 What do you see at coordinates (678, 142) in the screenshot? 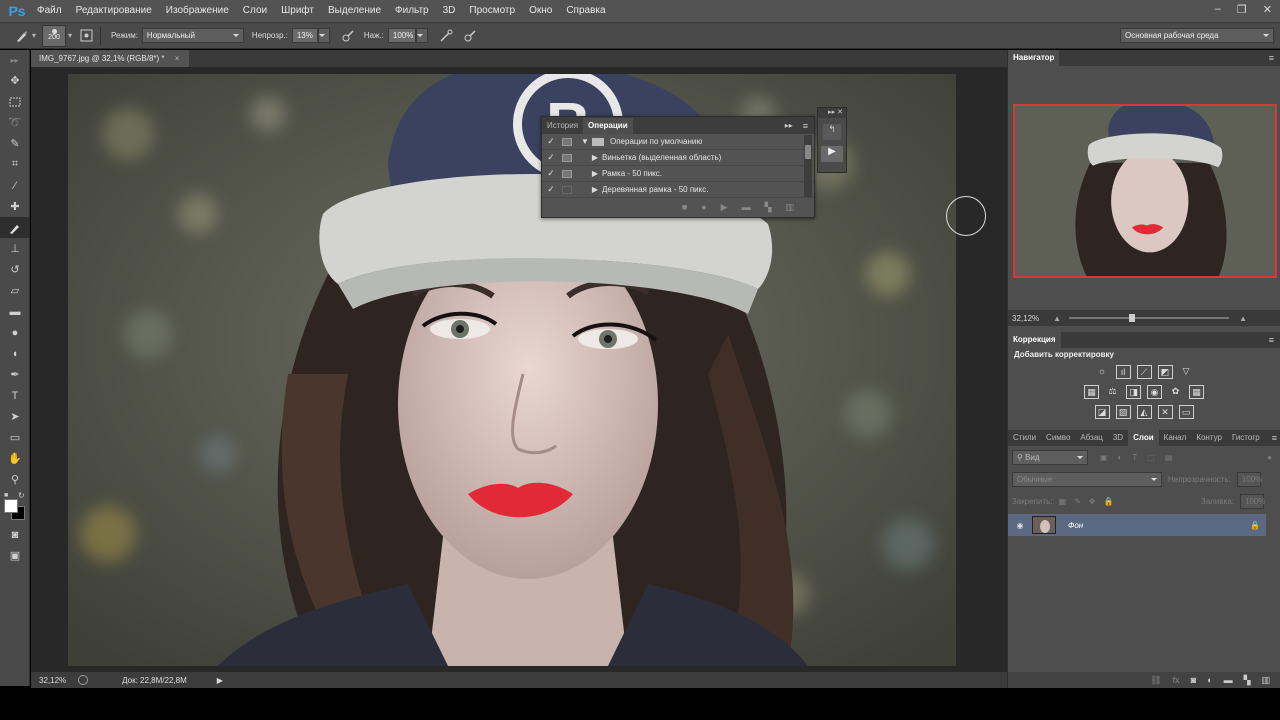
I see `action-set-row: ✓ ▼ Операции по умолчанию` at bounding box center [678, 142].